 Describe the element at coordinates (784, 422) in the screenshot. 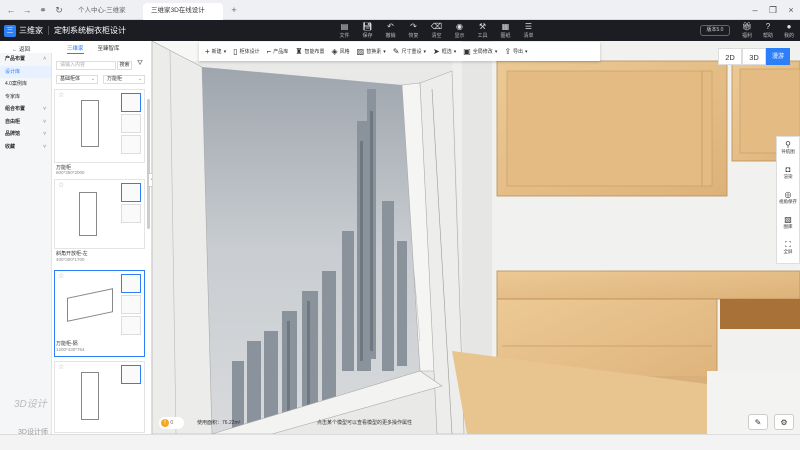

I see `settings-icon: ⚙` at that location.